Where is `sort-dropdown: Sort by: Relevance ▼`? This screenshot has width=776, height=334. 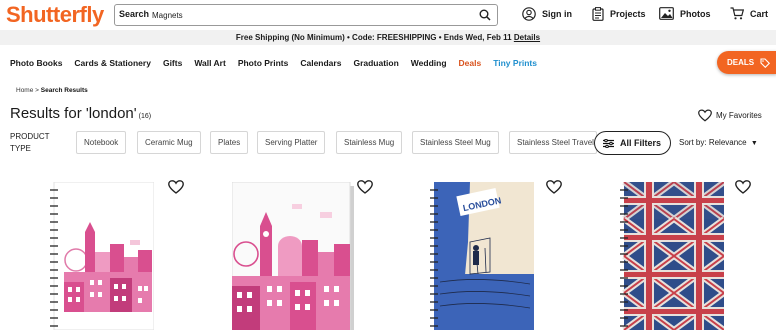
sort-dropdown: Sort by: Relevance ▼ is located at coordinates (718, 142).